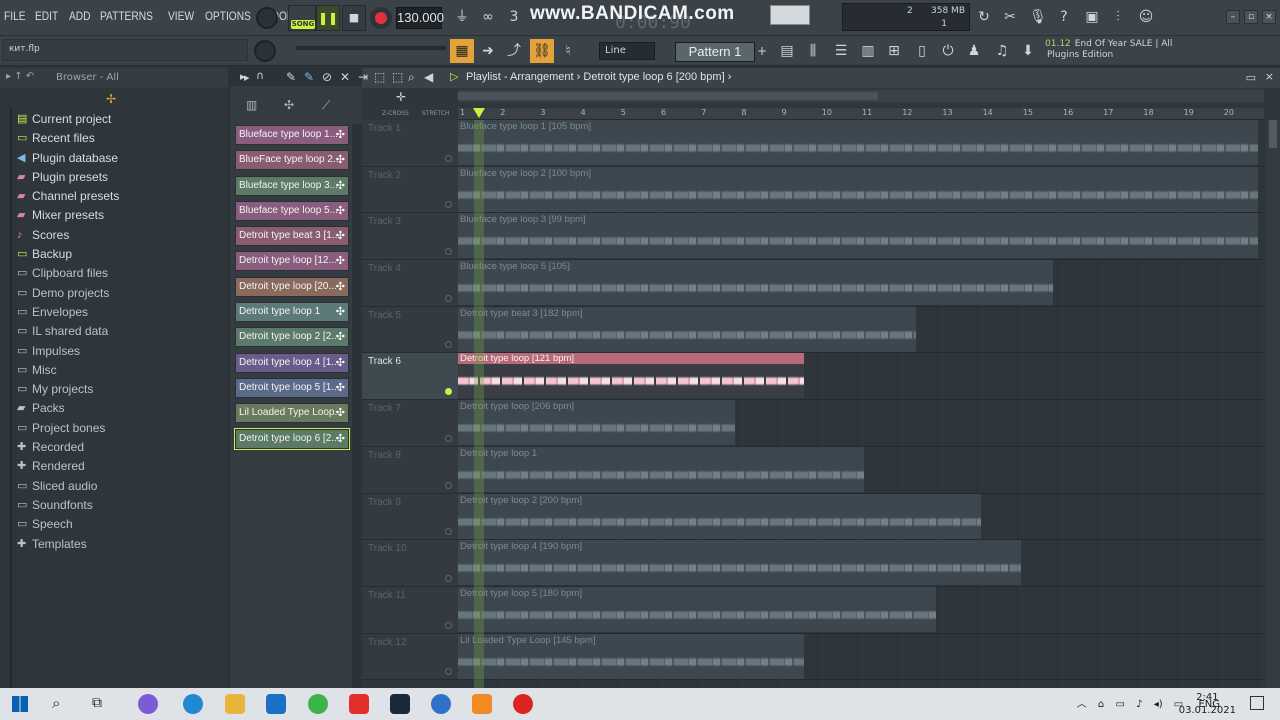  What do you see at coordinates (1257, 703) in the screenshot?
I see `notifications-icon` at bounding box center [1257, 703].